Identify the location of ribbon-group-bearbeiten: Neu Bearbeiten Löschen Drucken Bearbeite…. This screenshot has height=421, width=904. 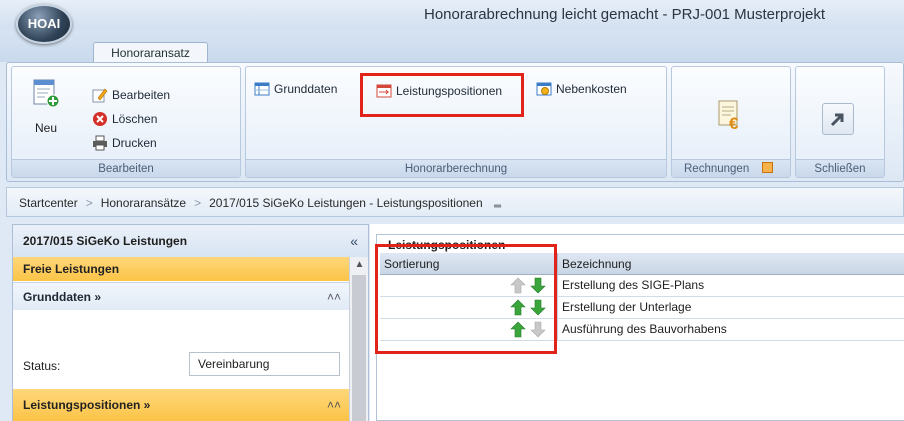
(126, 122).